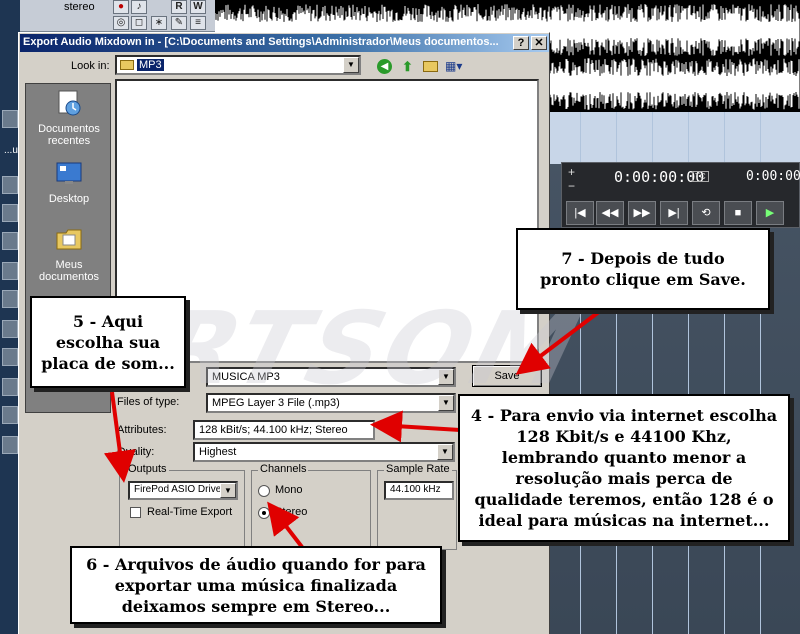 Image resolution: width=800 pixels, height=634 pixels. I want to click on cycle-icon: ⟲, so click(706, 213).